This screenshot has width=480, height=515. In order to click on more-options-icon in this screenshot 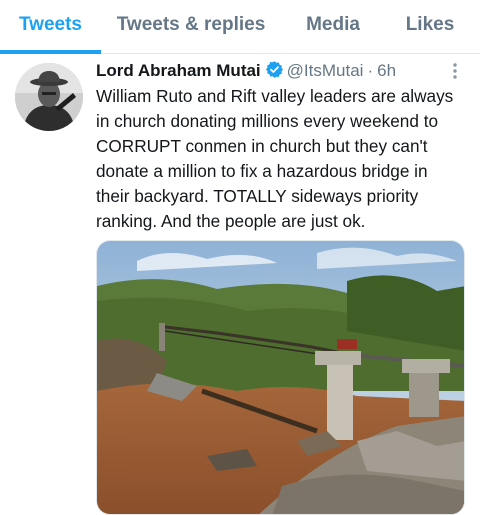, I will do `click(455, 71)`.